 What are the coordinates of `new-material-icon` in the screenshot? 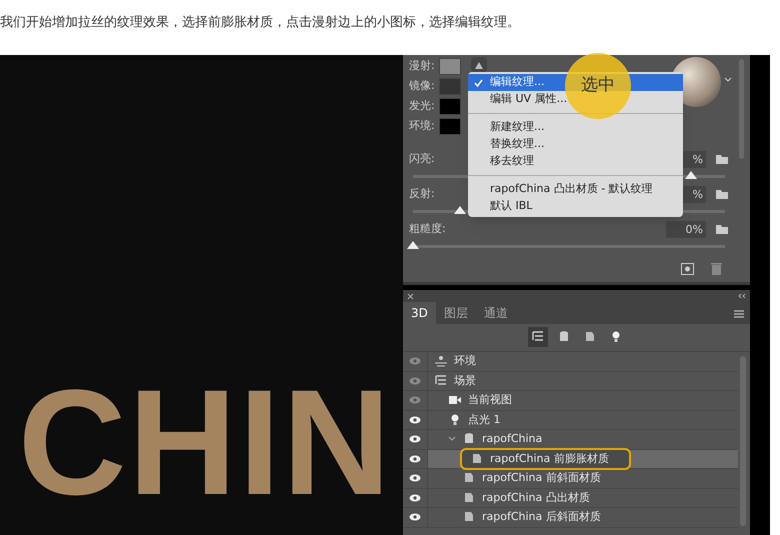 It's located at (687, 269).